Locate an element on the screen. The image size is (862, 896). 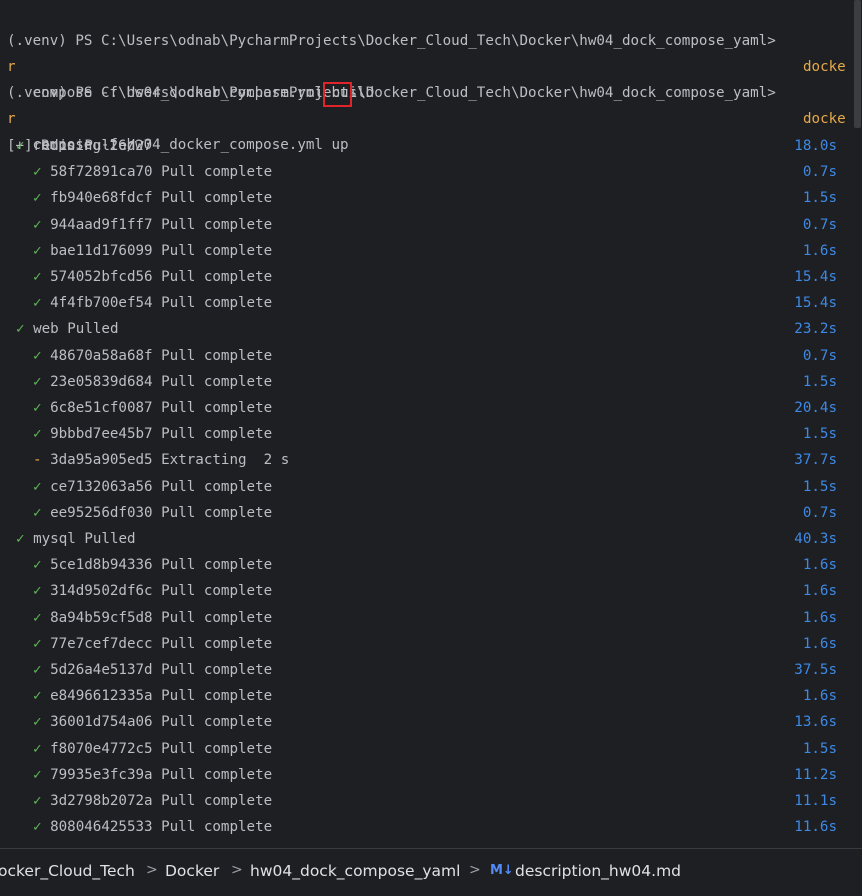
layer-label: ✓ 9bbbd7ee45b7 Pull complete is located at coordinates (152, 434).